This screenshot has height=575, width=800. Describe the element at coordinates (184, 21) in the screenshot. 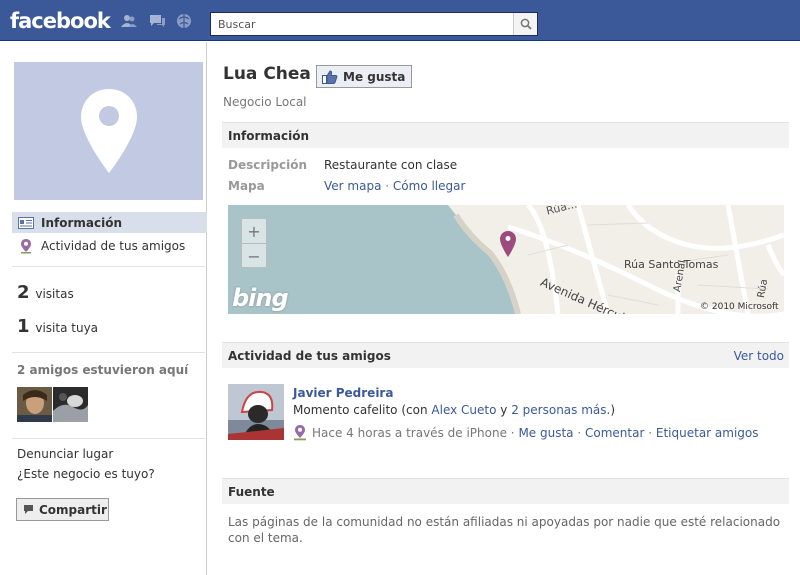

I see `notifications-icon` at that location.